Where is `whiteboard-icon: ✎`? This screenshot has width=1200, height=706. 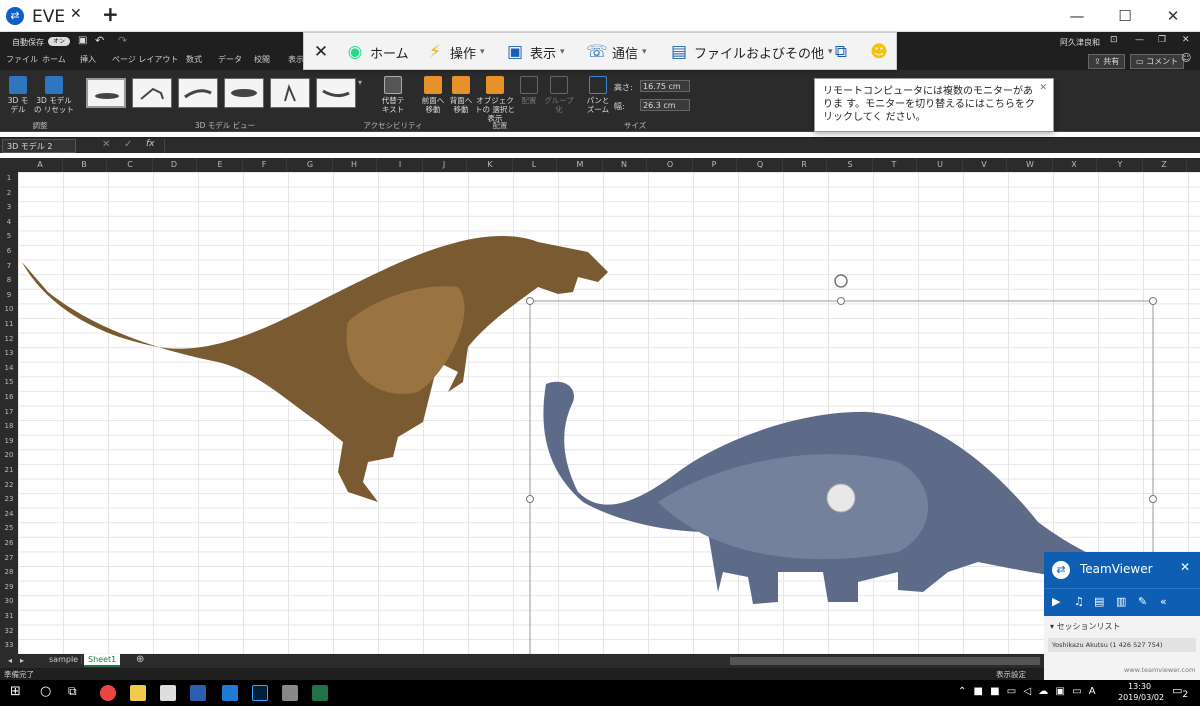 whiteboard-icon: ✎ is located at coordinates (1142, 601).